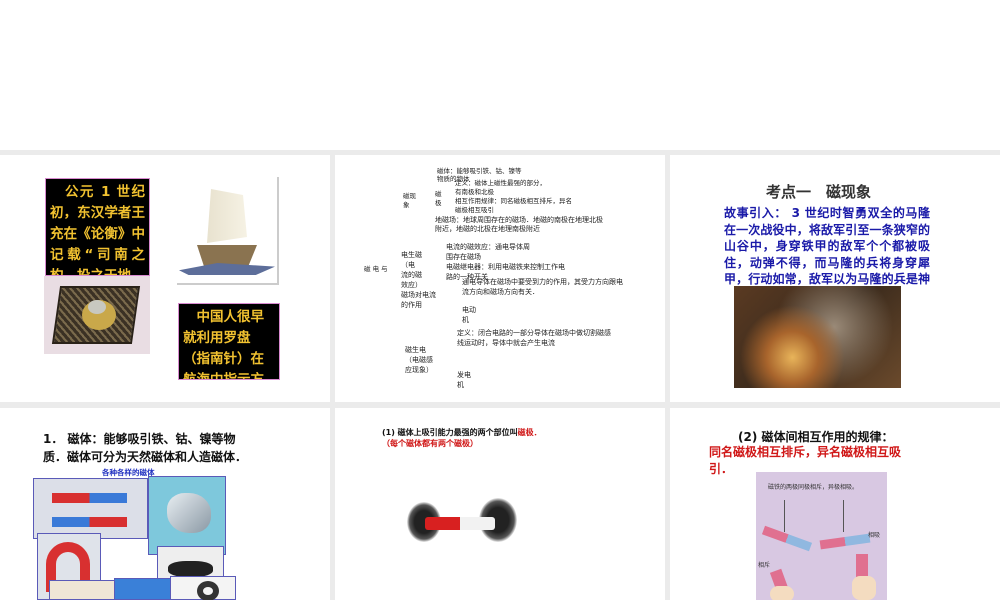 The image size is (1000, 600). Describe the element at coordinates (500, 183) in the screenshot. I see `text-line: 定义：磁体上磁性最强的部分，` at that location.